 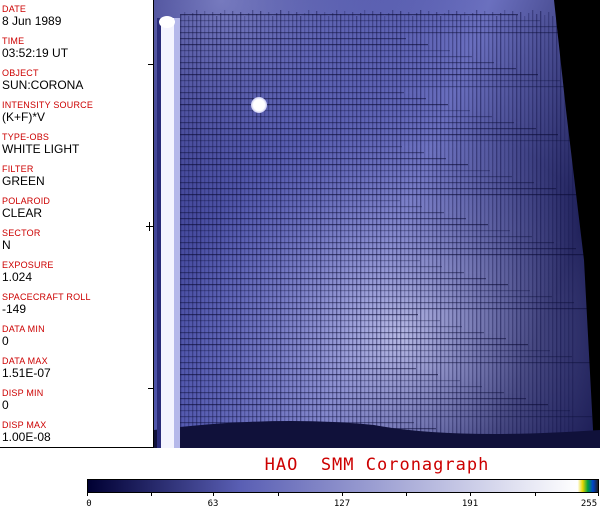 I want to click on metadata-label: DATE, so click(x=14, y=9).